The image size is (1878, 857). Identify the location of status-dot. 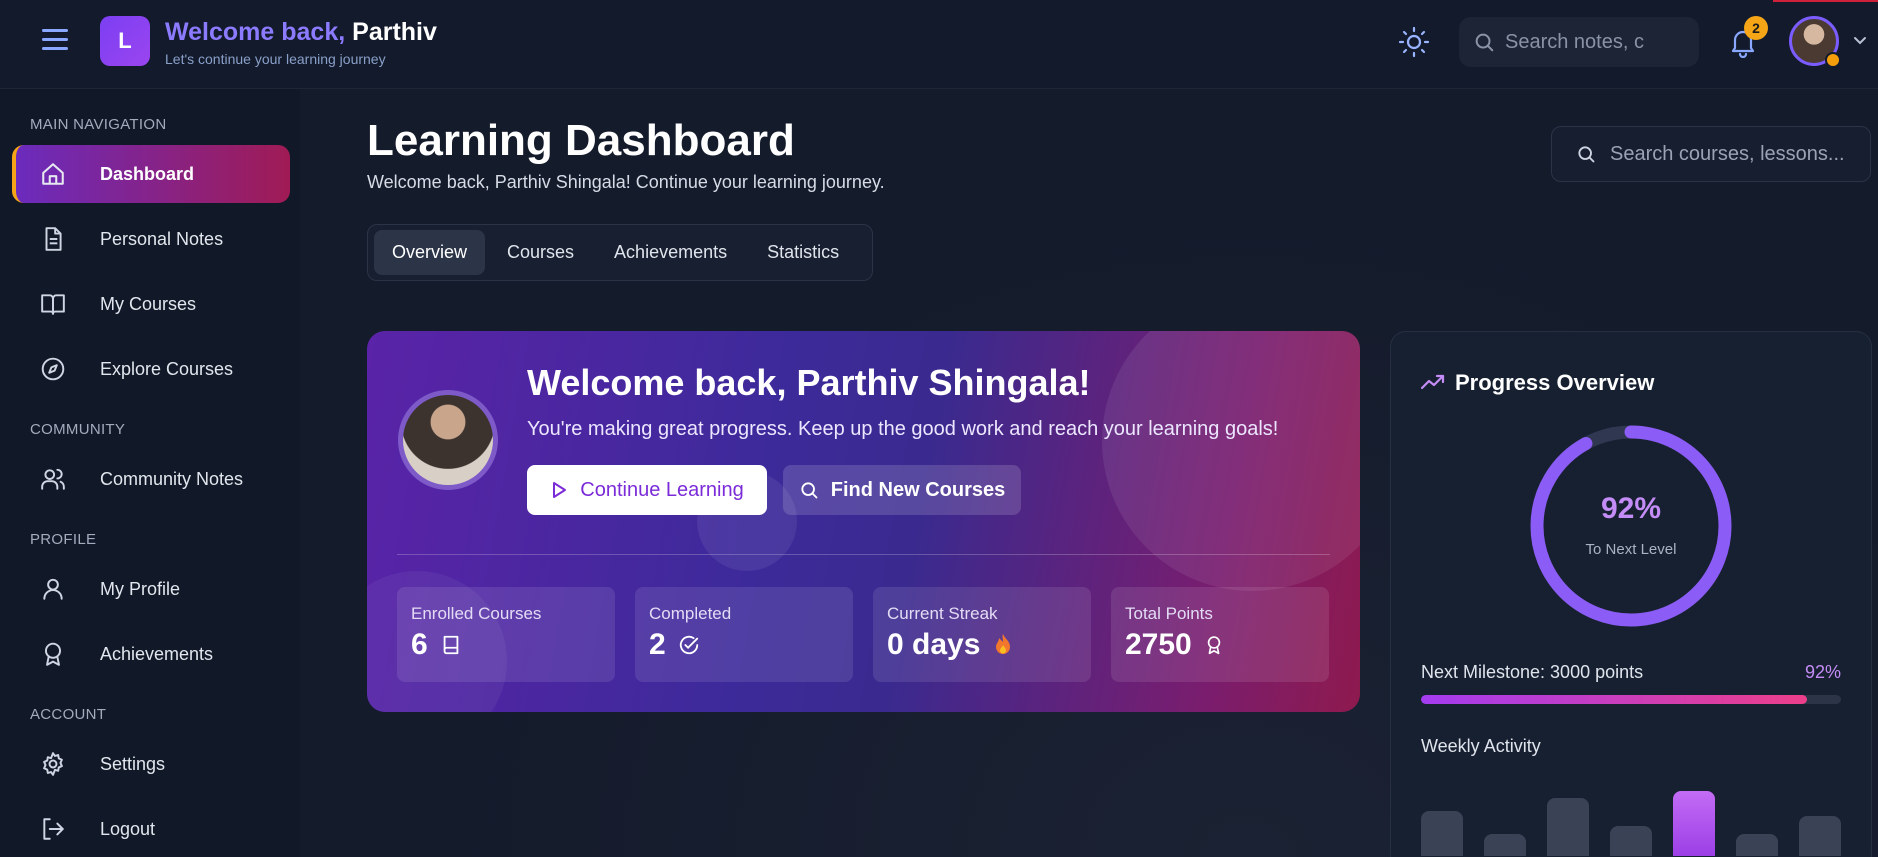
(1833, 60).